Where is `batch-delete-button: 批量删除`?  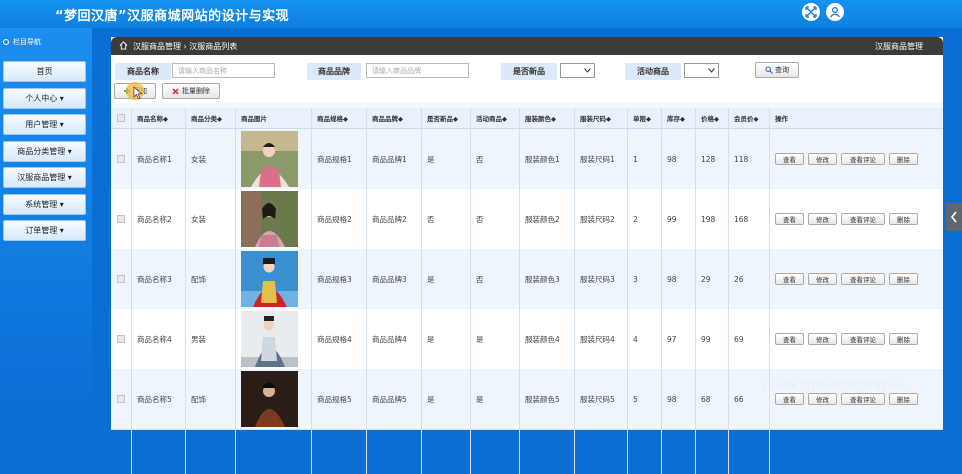 batch-delete-button: 批量删除 is located at coordinates (191, 91).